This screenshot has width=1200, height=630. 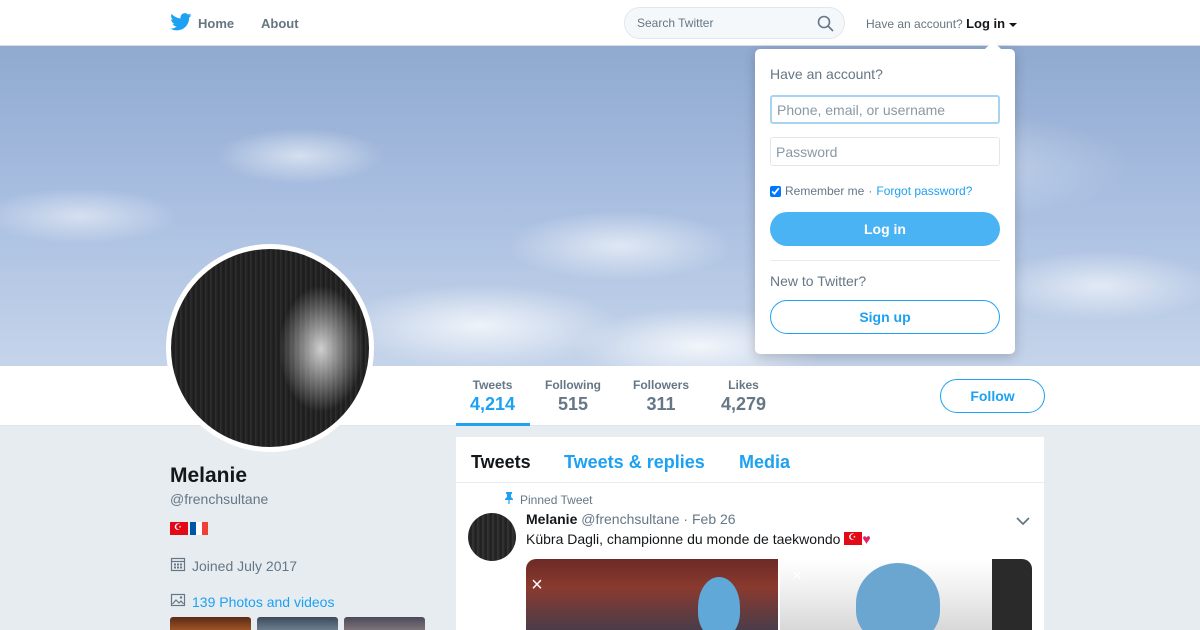 I want to click on tweet-options-chevron-icon, so click(x=1023, y=522).